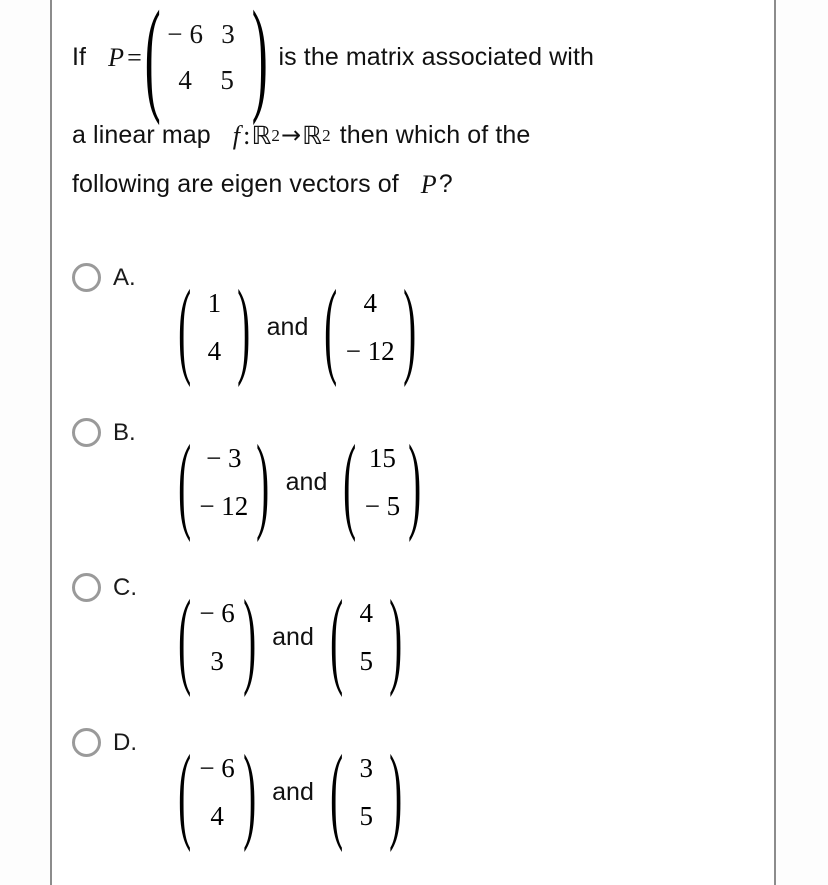 This screenshot has height=885, width=828. Describe the element at coordinates (124, 432) in the screenshot. I see `option-b-letter: B.` at that location.